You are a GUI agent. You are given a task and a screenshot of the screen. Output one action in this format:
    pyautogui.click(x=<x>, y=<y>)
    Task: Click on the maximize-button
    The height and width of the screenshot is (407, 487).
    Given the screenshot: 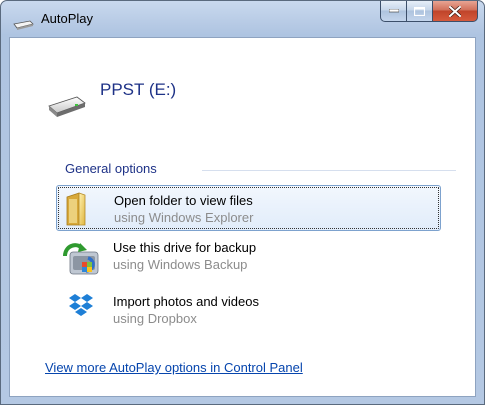 What is the action you would take?
    pyautogui.click(x=420, y=11)
    